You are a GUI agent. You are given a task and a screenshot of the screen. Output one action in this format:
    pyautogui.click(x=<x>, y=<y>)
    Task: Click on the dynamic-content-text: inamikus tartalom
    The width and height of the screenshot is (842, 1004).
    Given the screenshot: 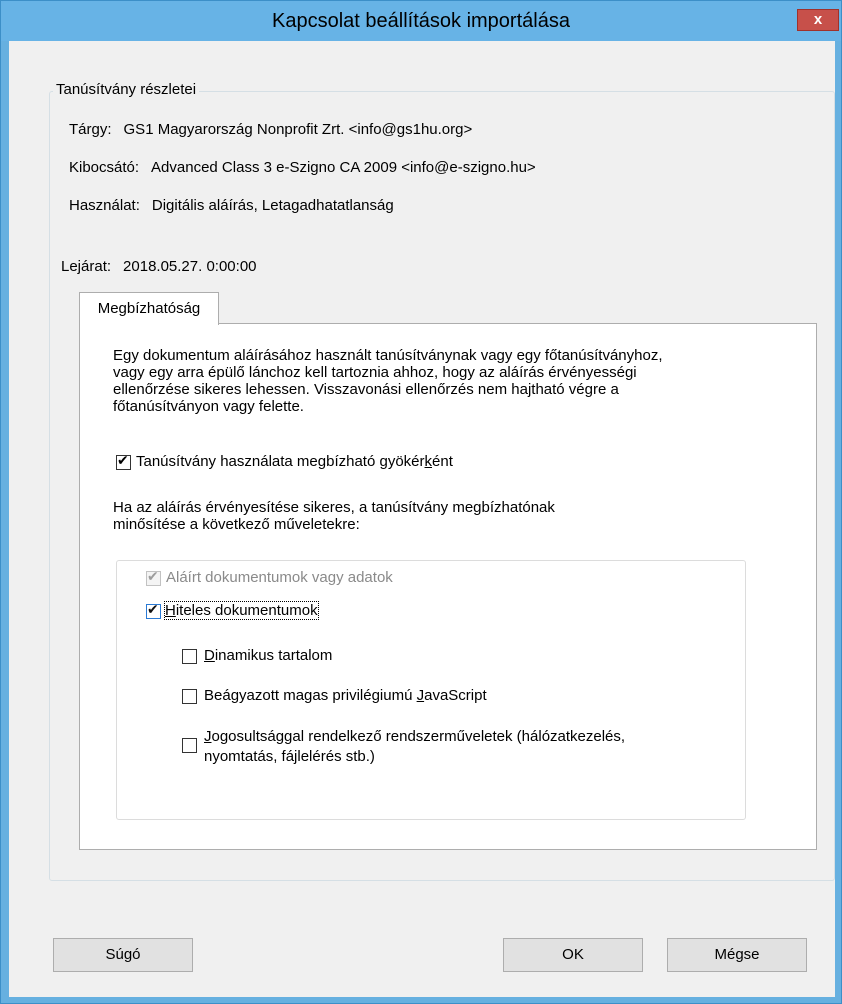 What is the action you would take?
    pyautogui.click(x=273, y=655)
    